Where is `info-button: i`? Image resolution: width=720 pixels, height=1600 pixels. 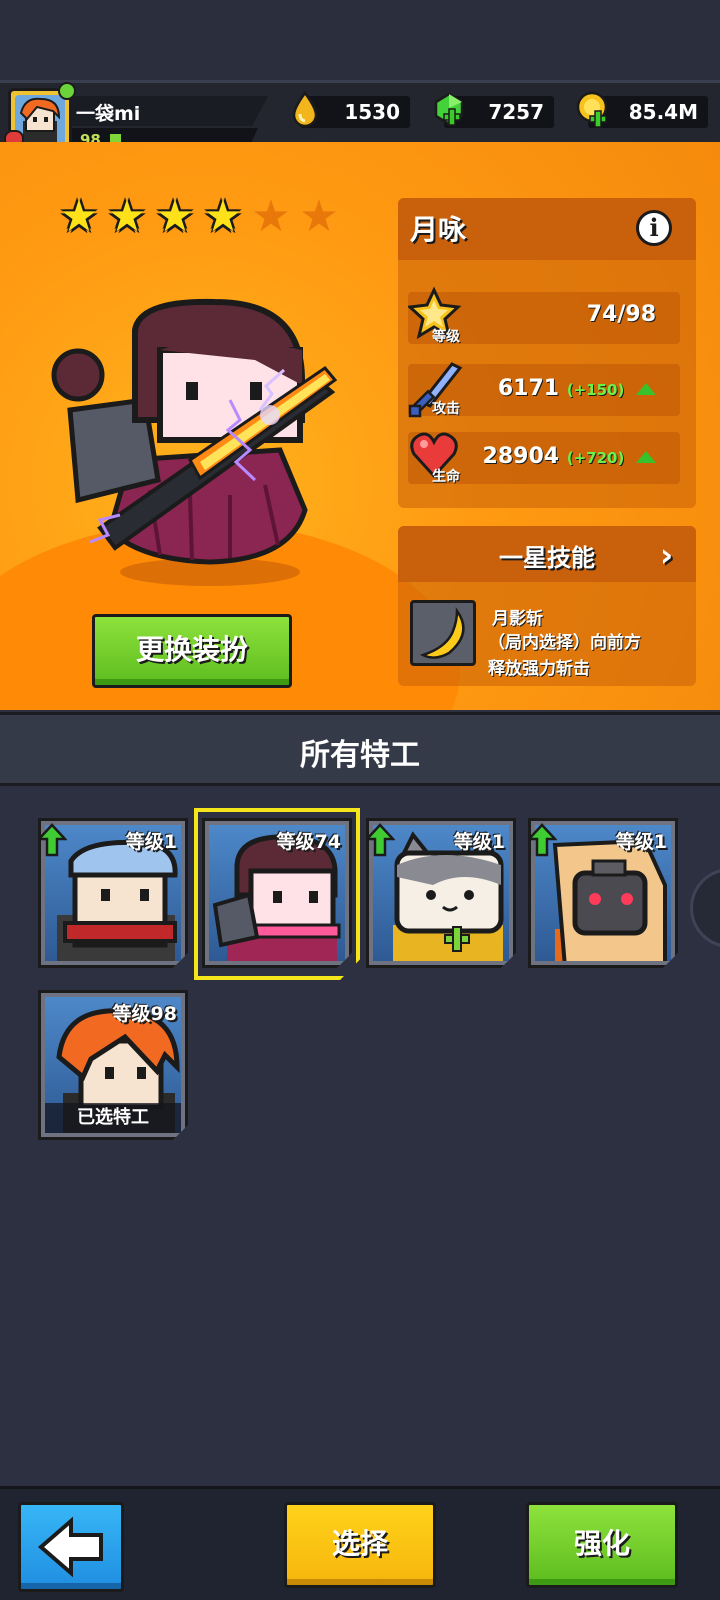
info-button: i is located at coordinates (654, 228).